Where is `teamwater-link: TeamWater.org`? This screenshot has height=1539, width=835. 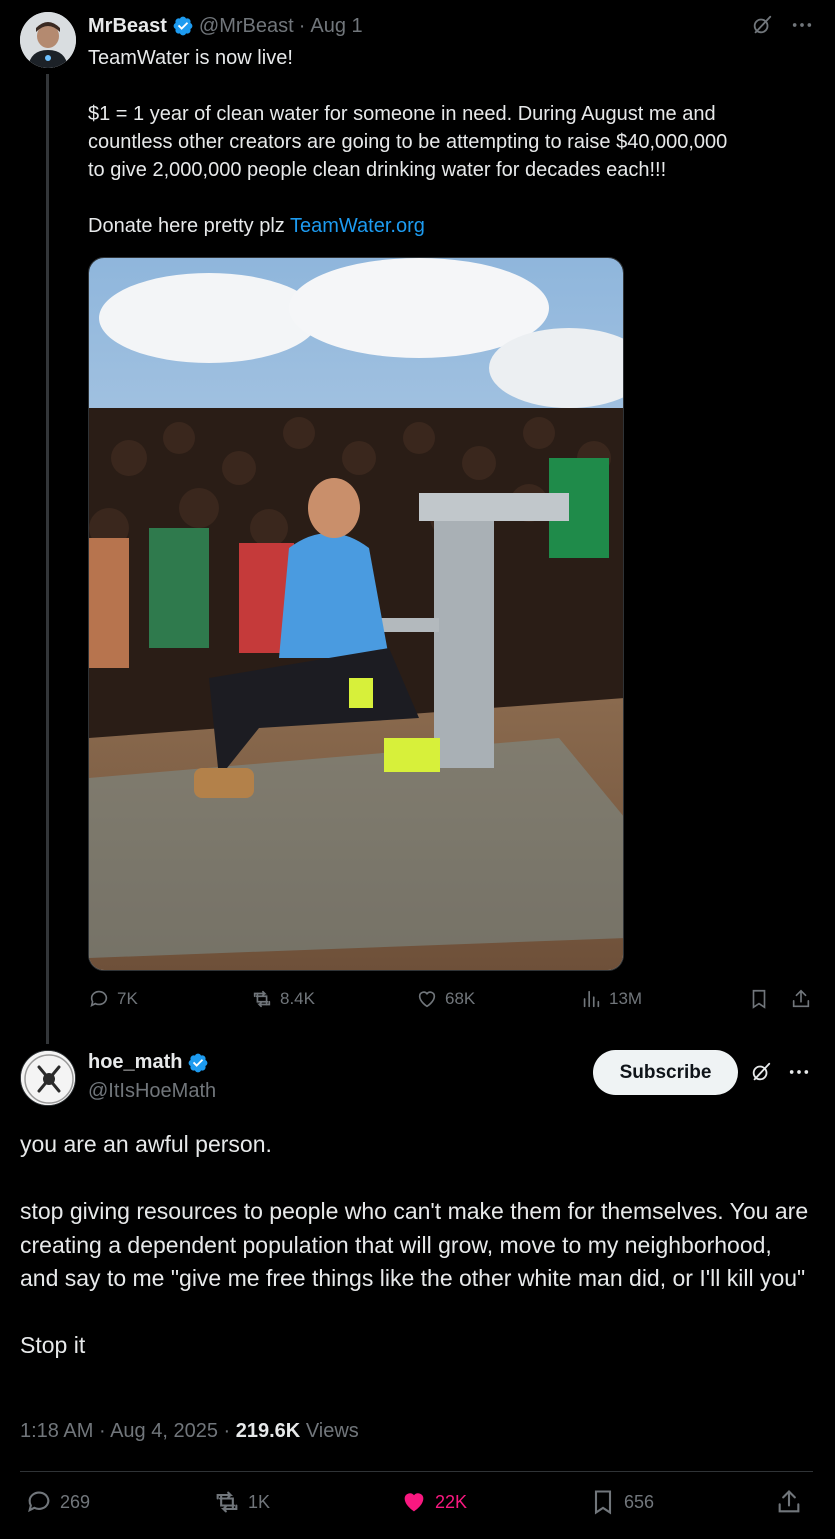
teamwater-link: TeamWater.org is located at coordinates (357, 226).